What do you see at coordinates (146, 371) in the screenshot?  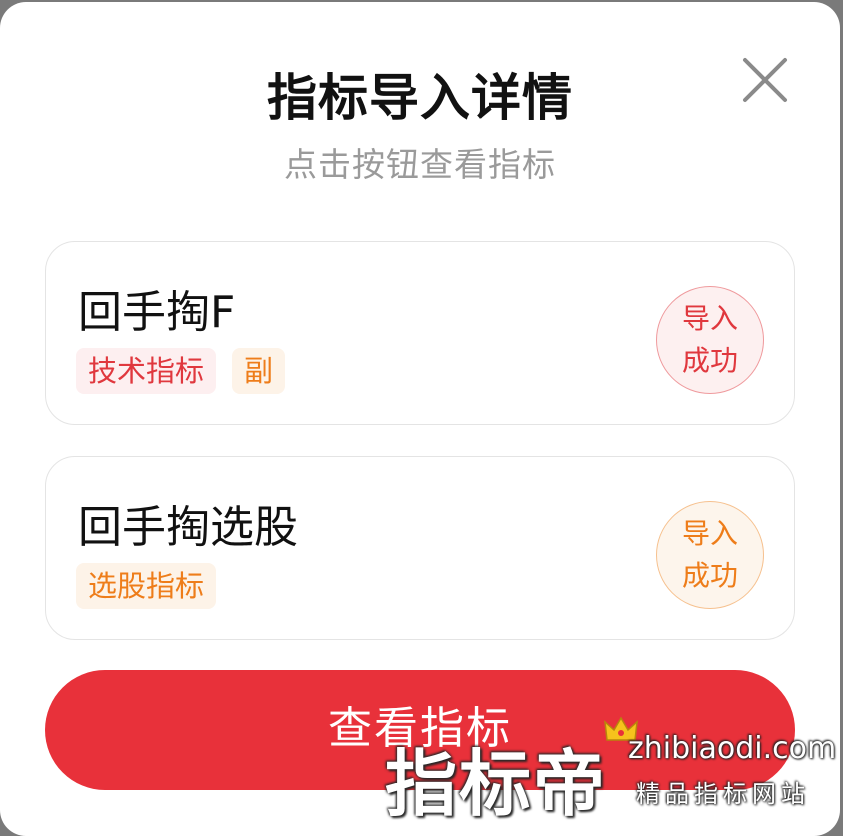 I see `tag-technical-indicator: 技术指标` at bounding box center [146, 371].